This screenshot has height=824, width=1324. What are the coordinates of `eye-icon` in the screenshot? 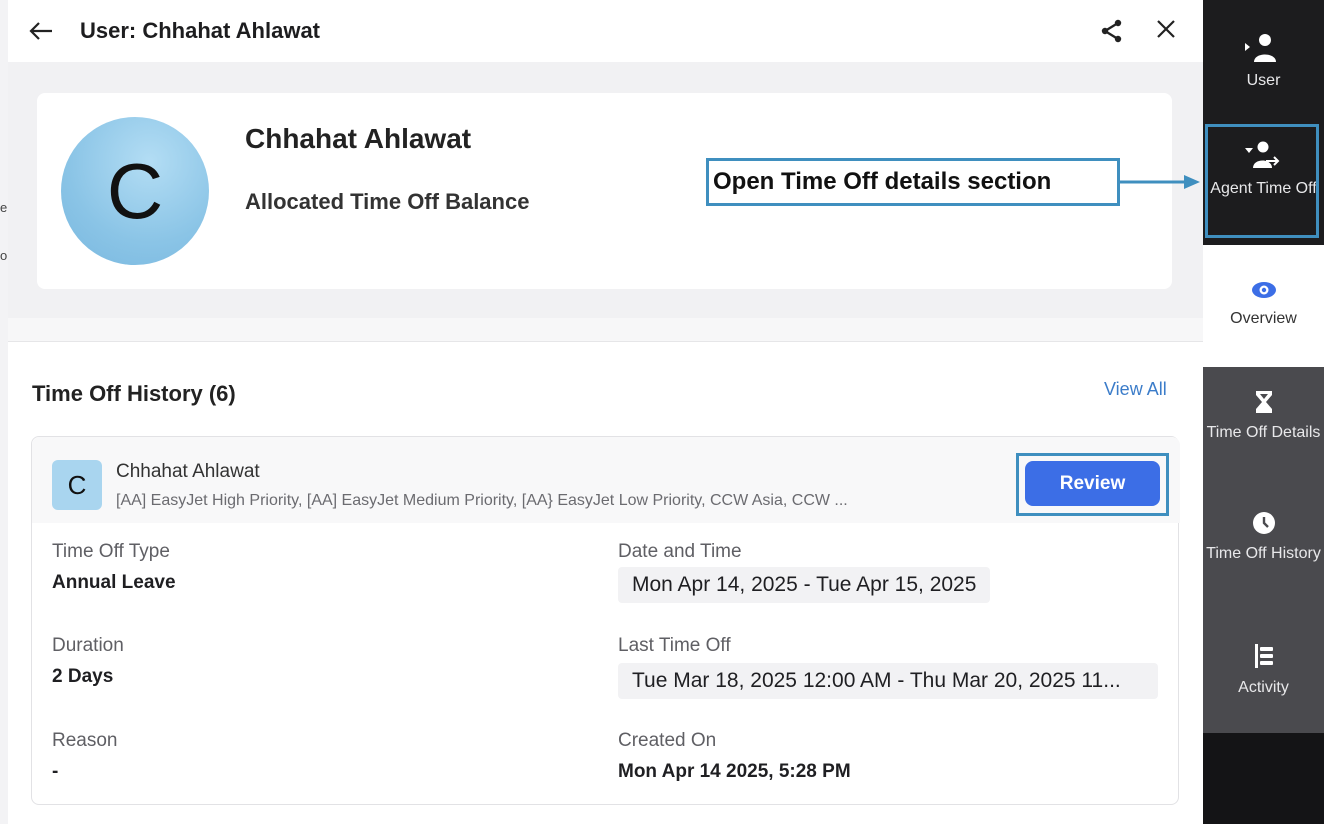 It's located at (1263, 290).